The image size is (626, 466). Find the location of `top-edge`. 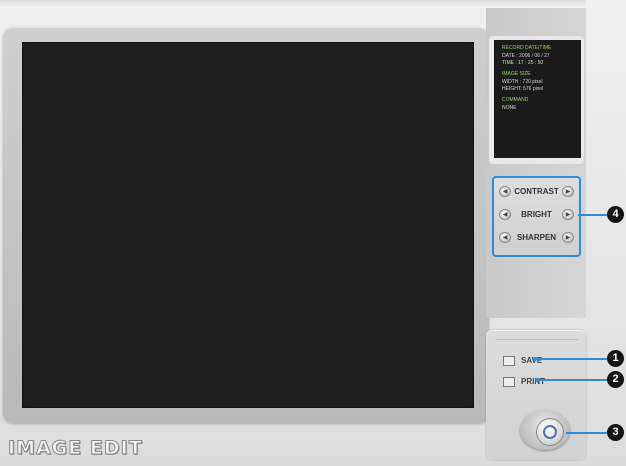

top-edge is located at coordinates (293, 4).